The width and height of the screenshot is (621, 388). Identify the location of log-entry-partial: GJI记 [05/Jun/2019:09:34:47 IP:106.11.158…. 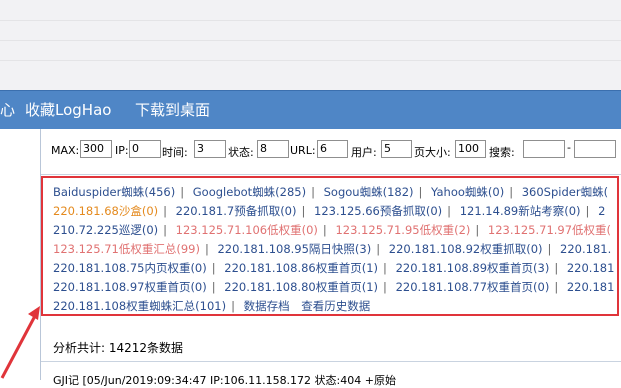
(224, 380).